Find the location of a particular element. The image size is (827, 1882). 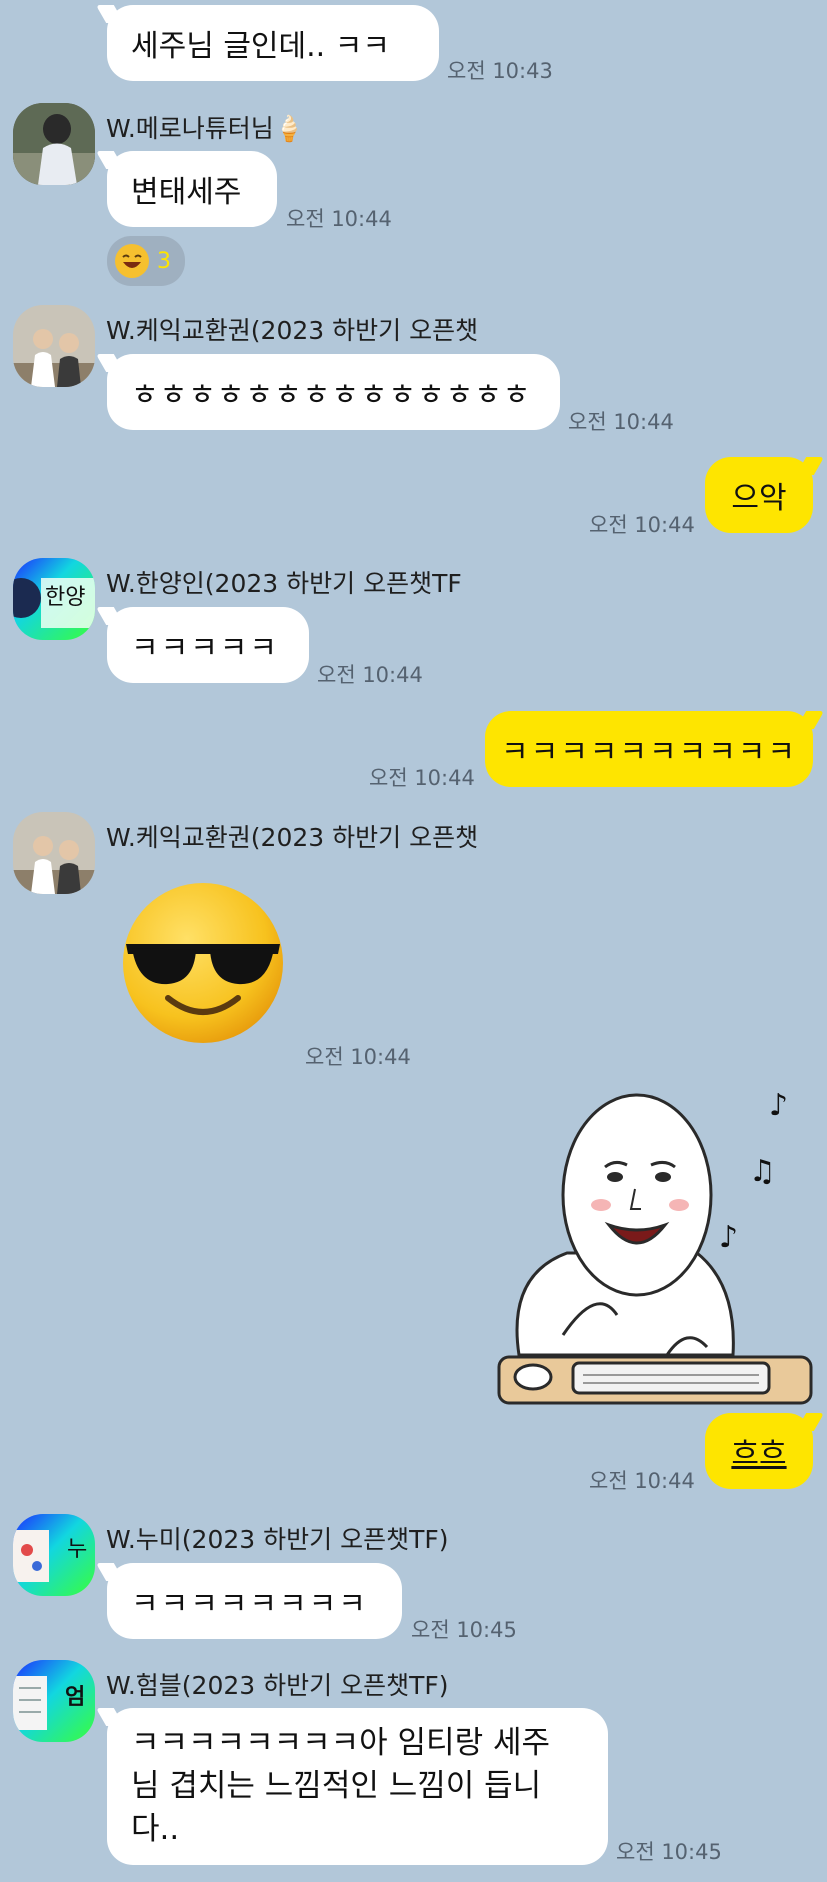

avatar: 누 is located at coordinates (54, 1555).